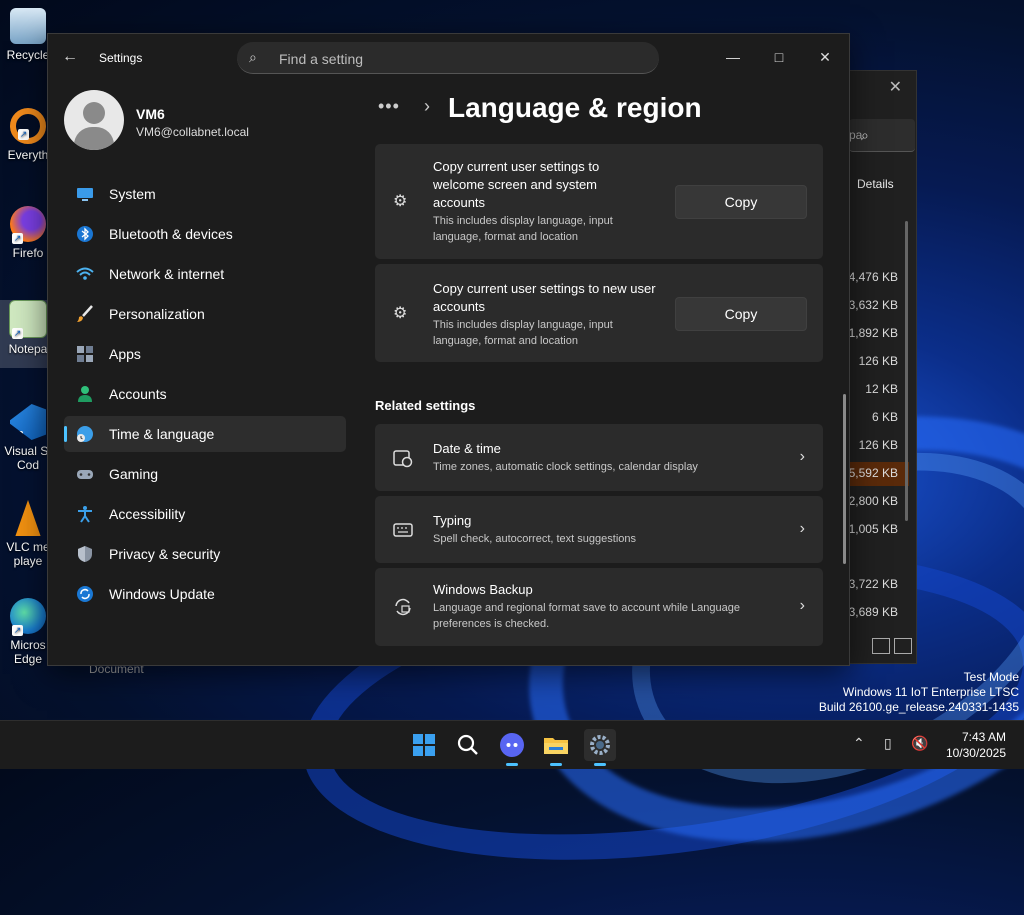 The image size is (1024, 915). I want to click on search-box: ⌕, so click(448, 58).